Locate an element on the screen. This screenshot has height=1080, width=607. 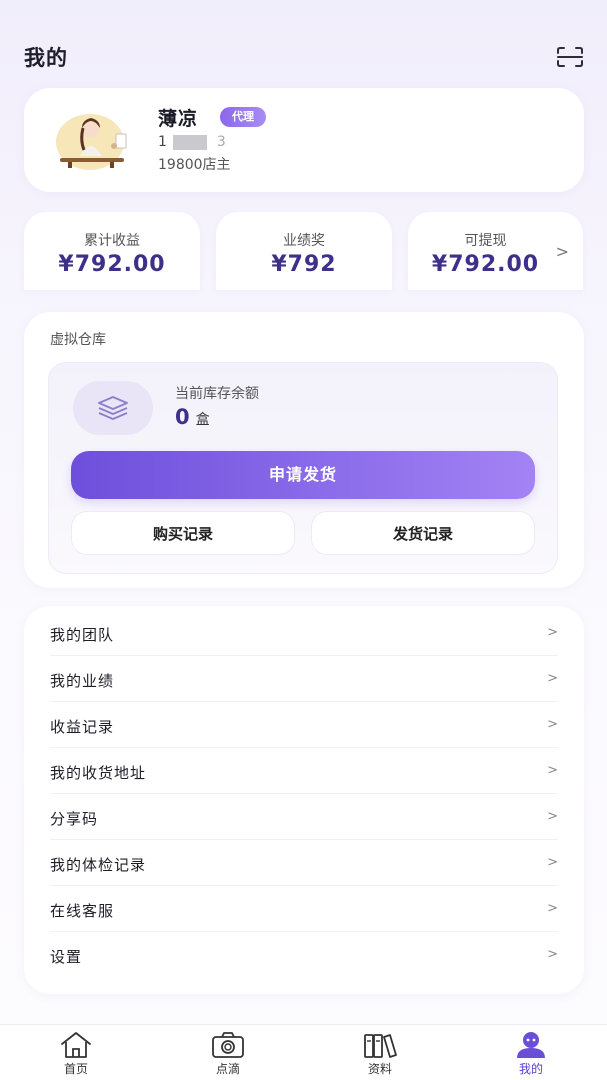
phone-prefix: 1 is located at coordinates (162, 142).